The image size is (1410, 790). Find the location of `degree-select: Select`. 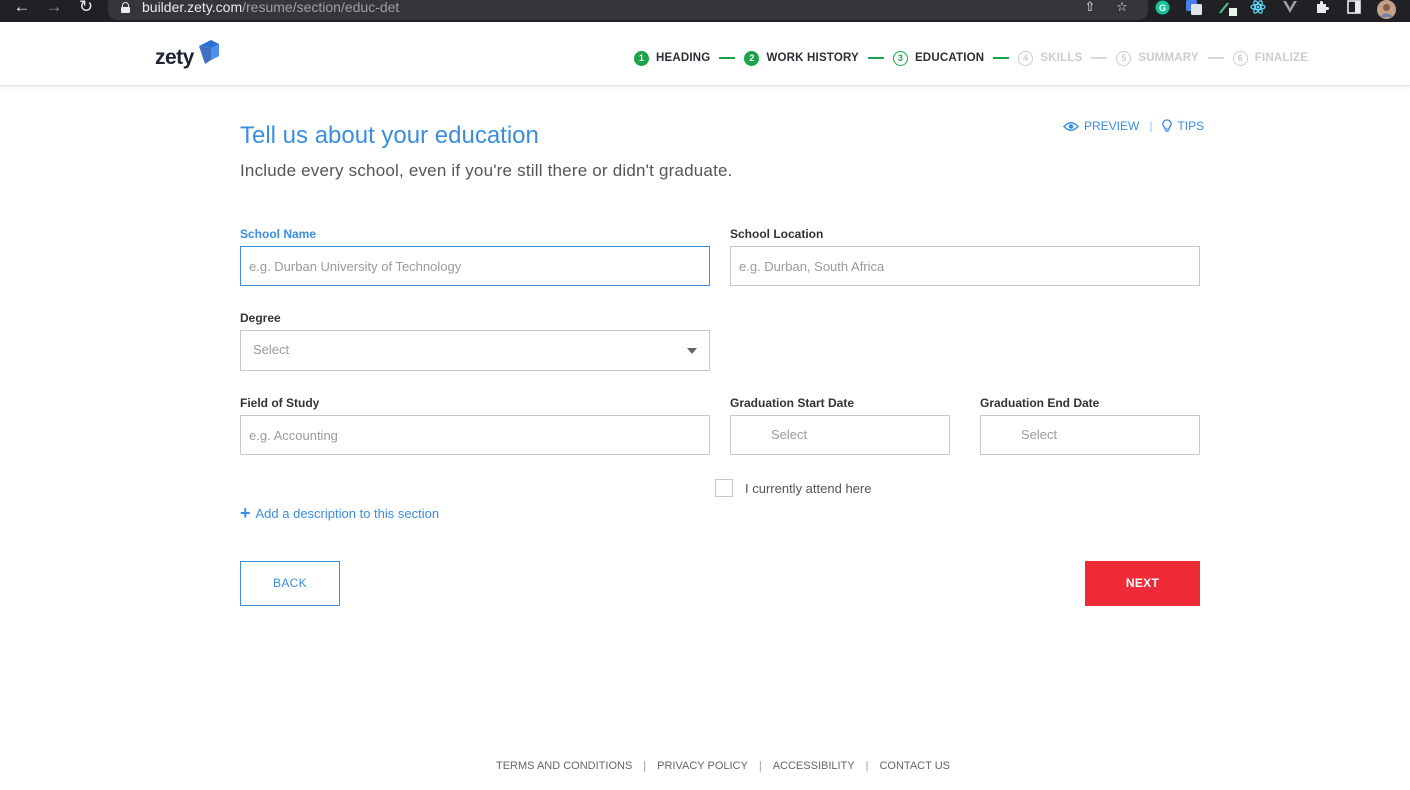

degree-select: Select is located at coordinates (475, 350).